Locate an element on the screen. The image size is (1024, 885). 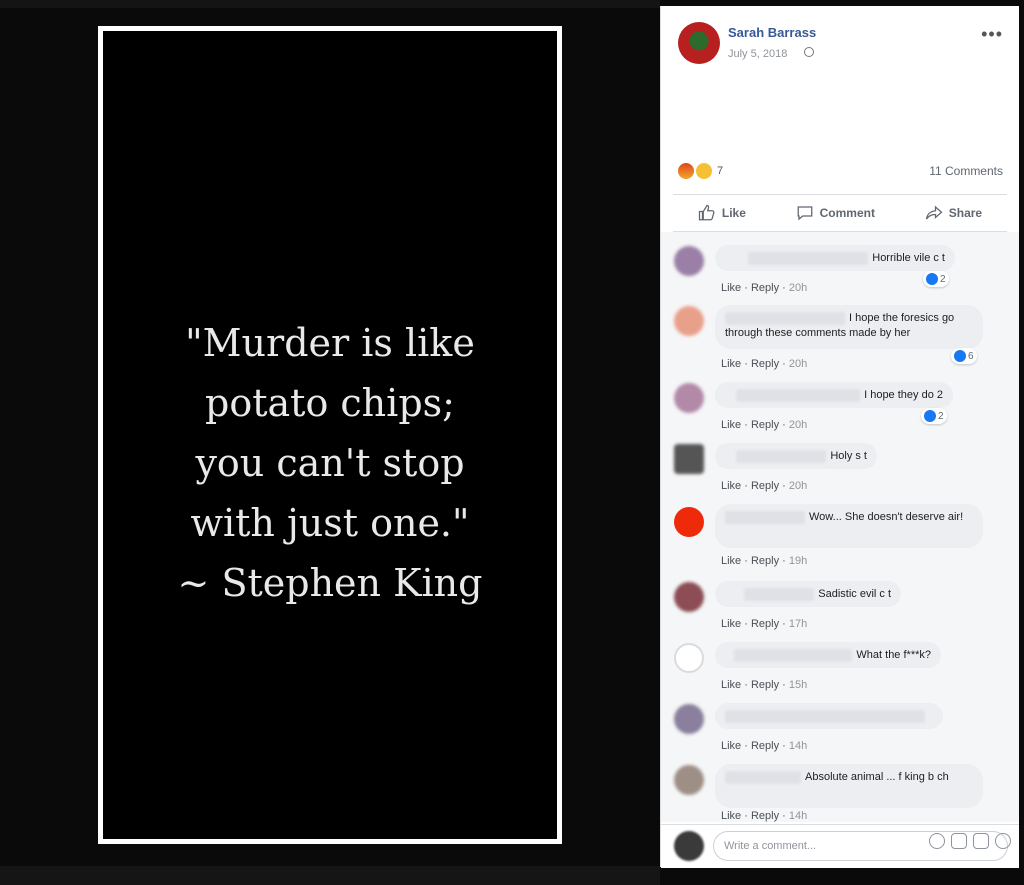
comment-like-badge: 6 is located at coordinates (964, 356).